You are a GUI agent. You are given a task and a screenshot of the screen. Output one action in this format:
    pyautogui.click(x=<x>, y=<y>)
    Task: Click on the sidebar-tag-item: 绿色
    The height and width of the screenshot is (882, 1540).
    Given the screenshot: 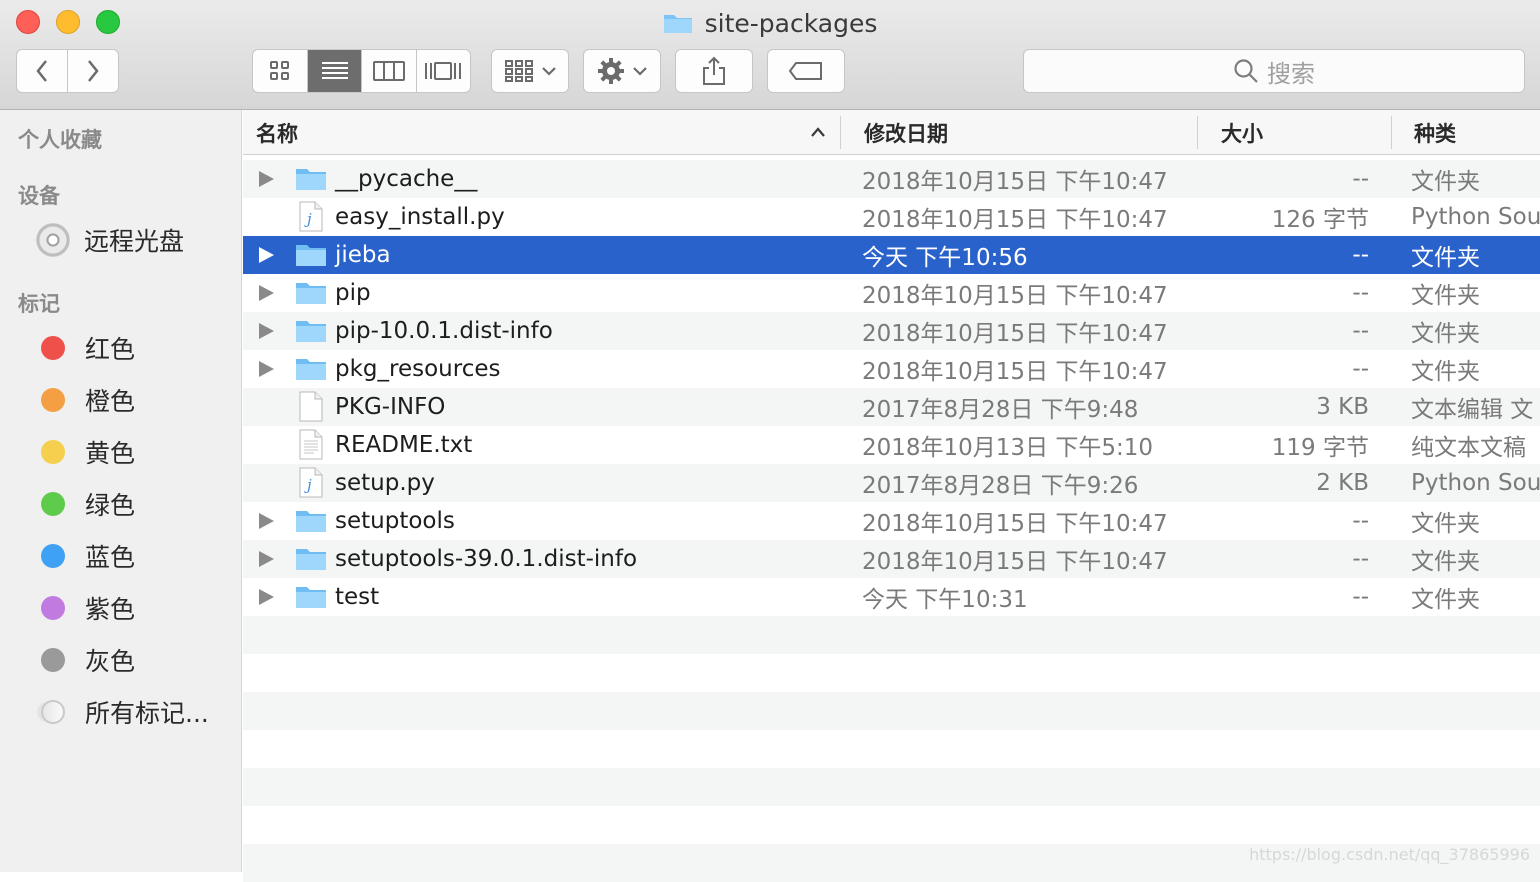 What is the action you would take?
    pyautogui.click(x=85, y=504)
    